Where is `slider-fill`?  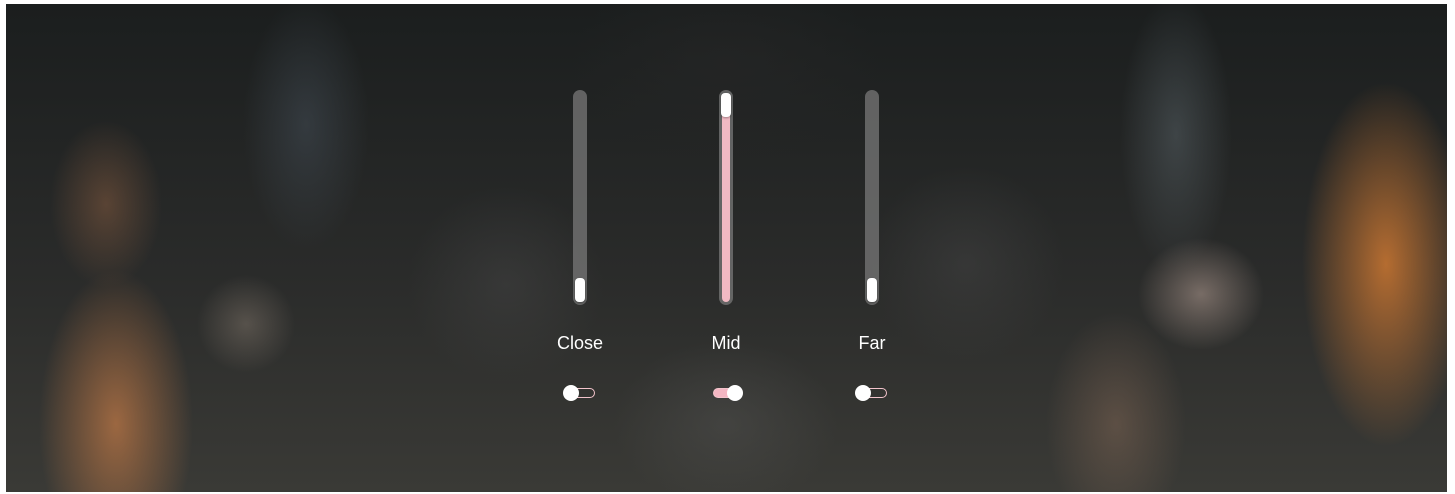
slider-fill is located at coordinates (726, 198).